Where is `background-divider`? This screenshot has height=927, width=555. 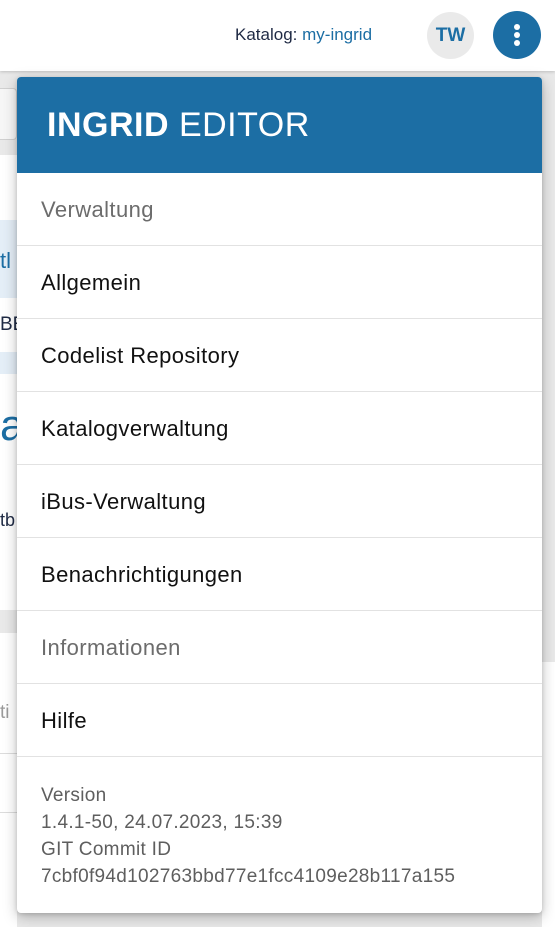
background-divider is located at coordinates (8, 753).